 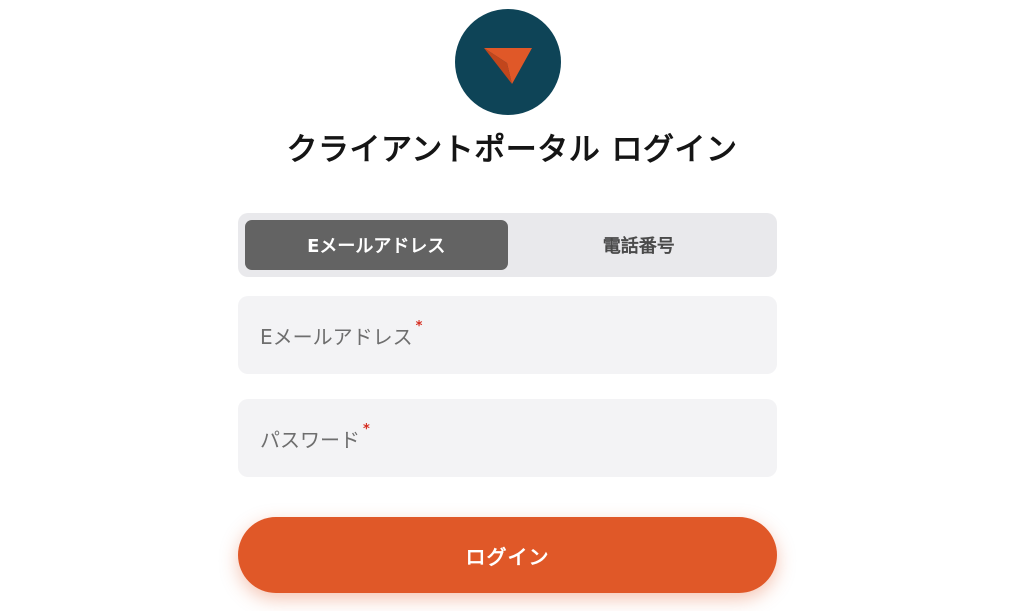 I want to click on email-field-label: Eメールアドレス, so click(x=336, y=336).